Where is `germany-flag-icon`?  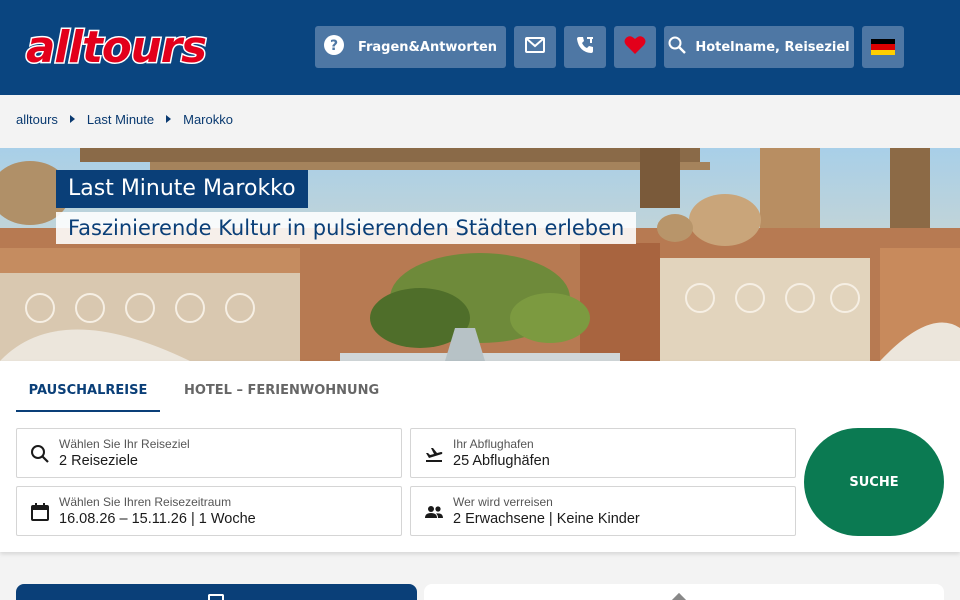 germany-flag-icon is located at coordinates (883, 47).